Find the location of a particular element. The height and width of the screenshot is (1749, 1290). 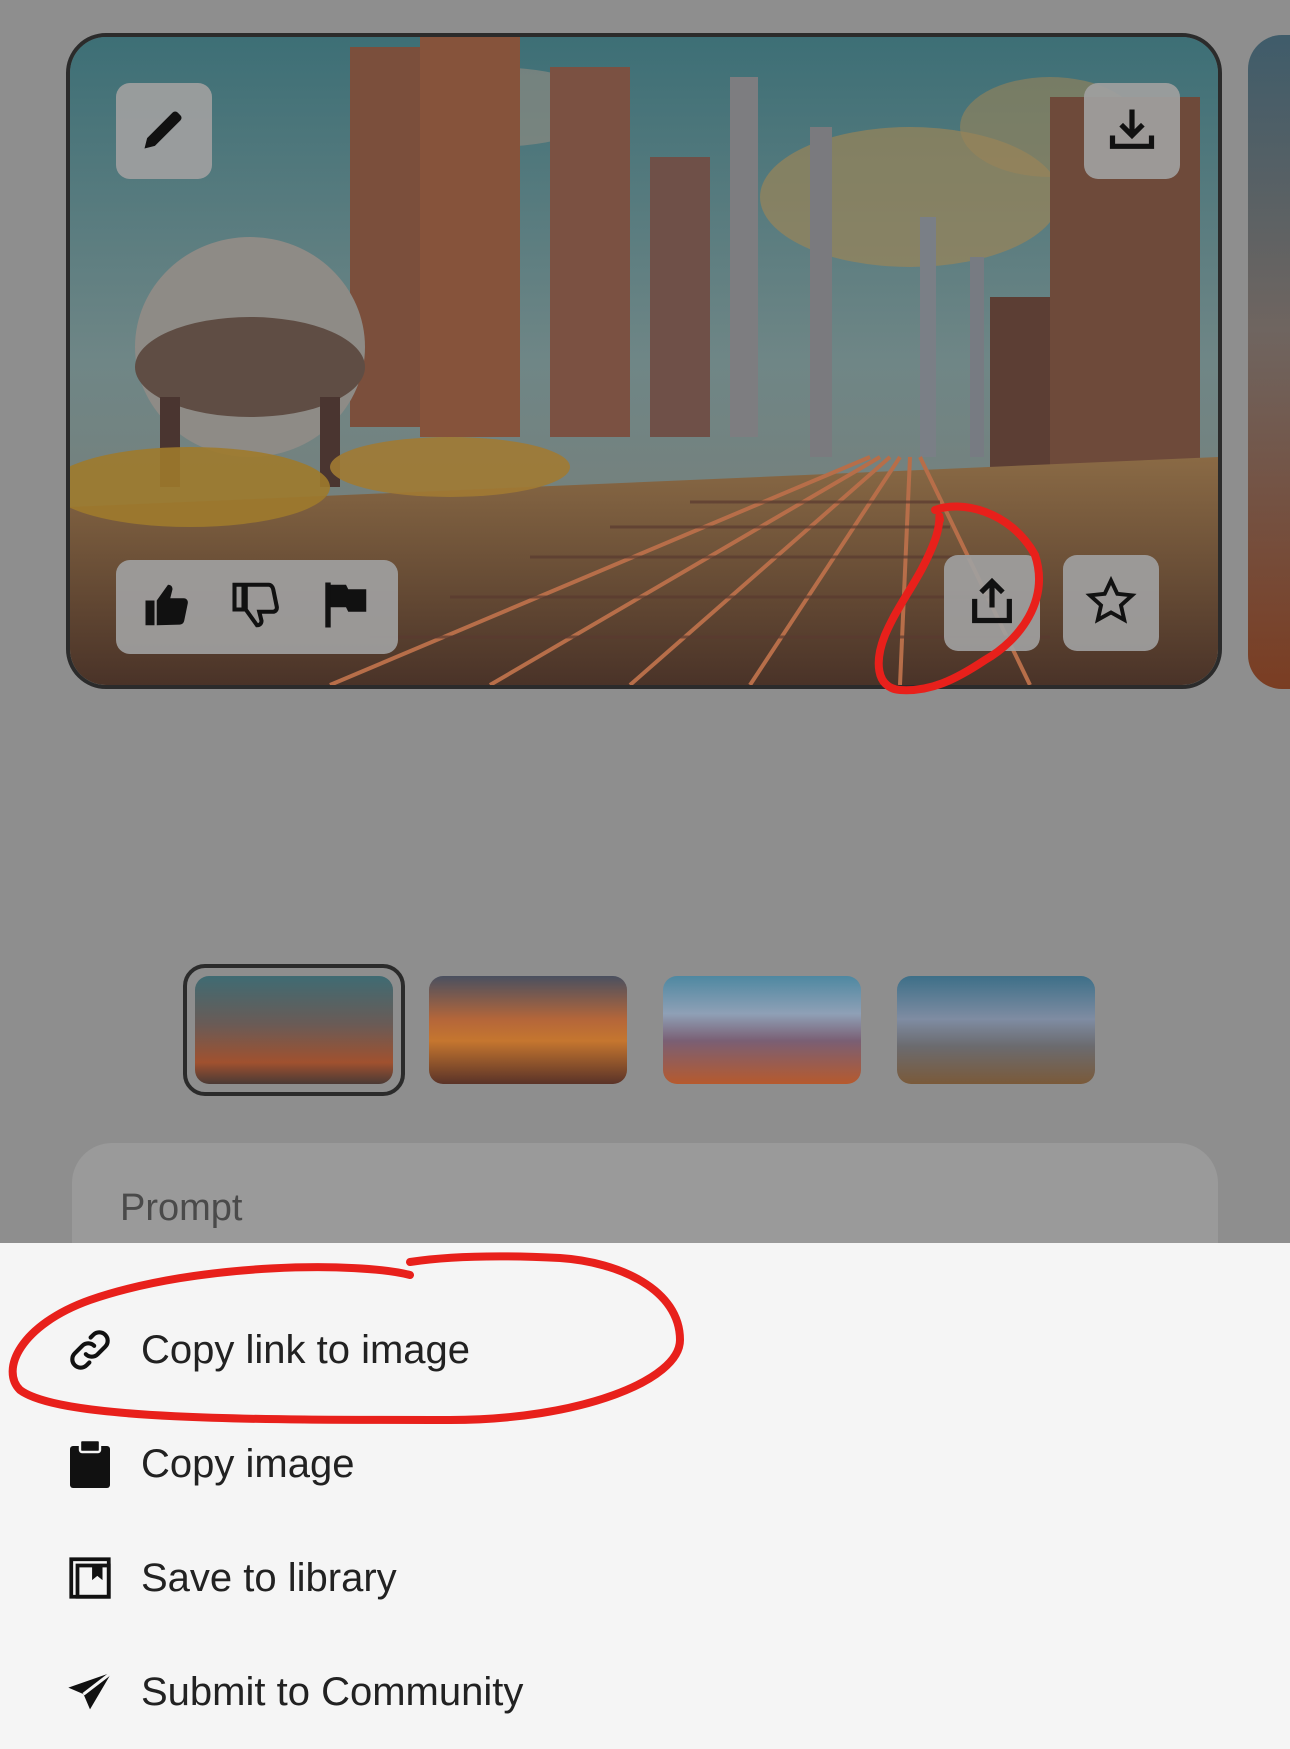

thumbs-down-icon is located at coordinates (257, 607).